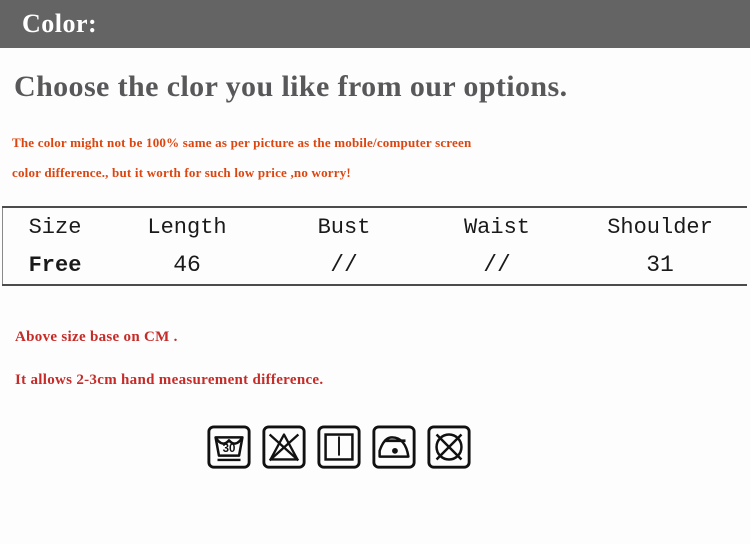 The width and height of the screenshot is (750, 544). I want to click on care-instruction-icons: 30, so click(375, 447).